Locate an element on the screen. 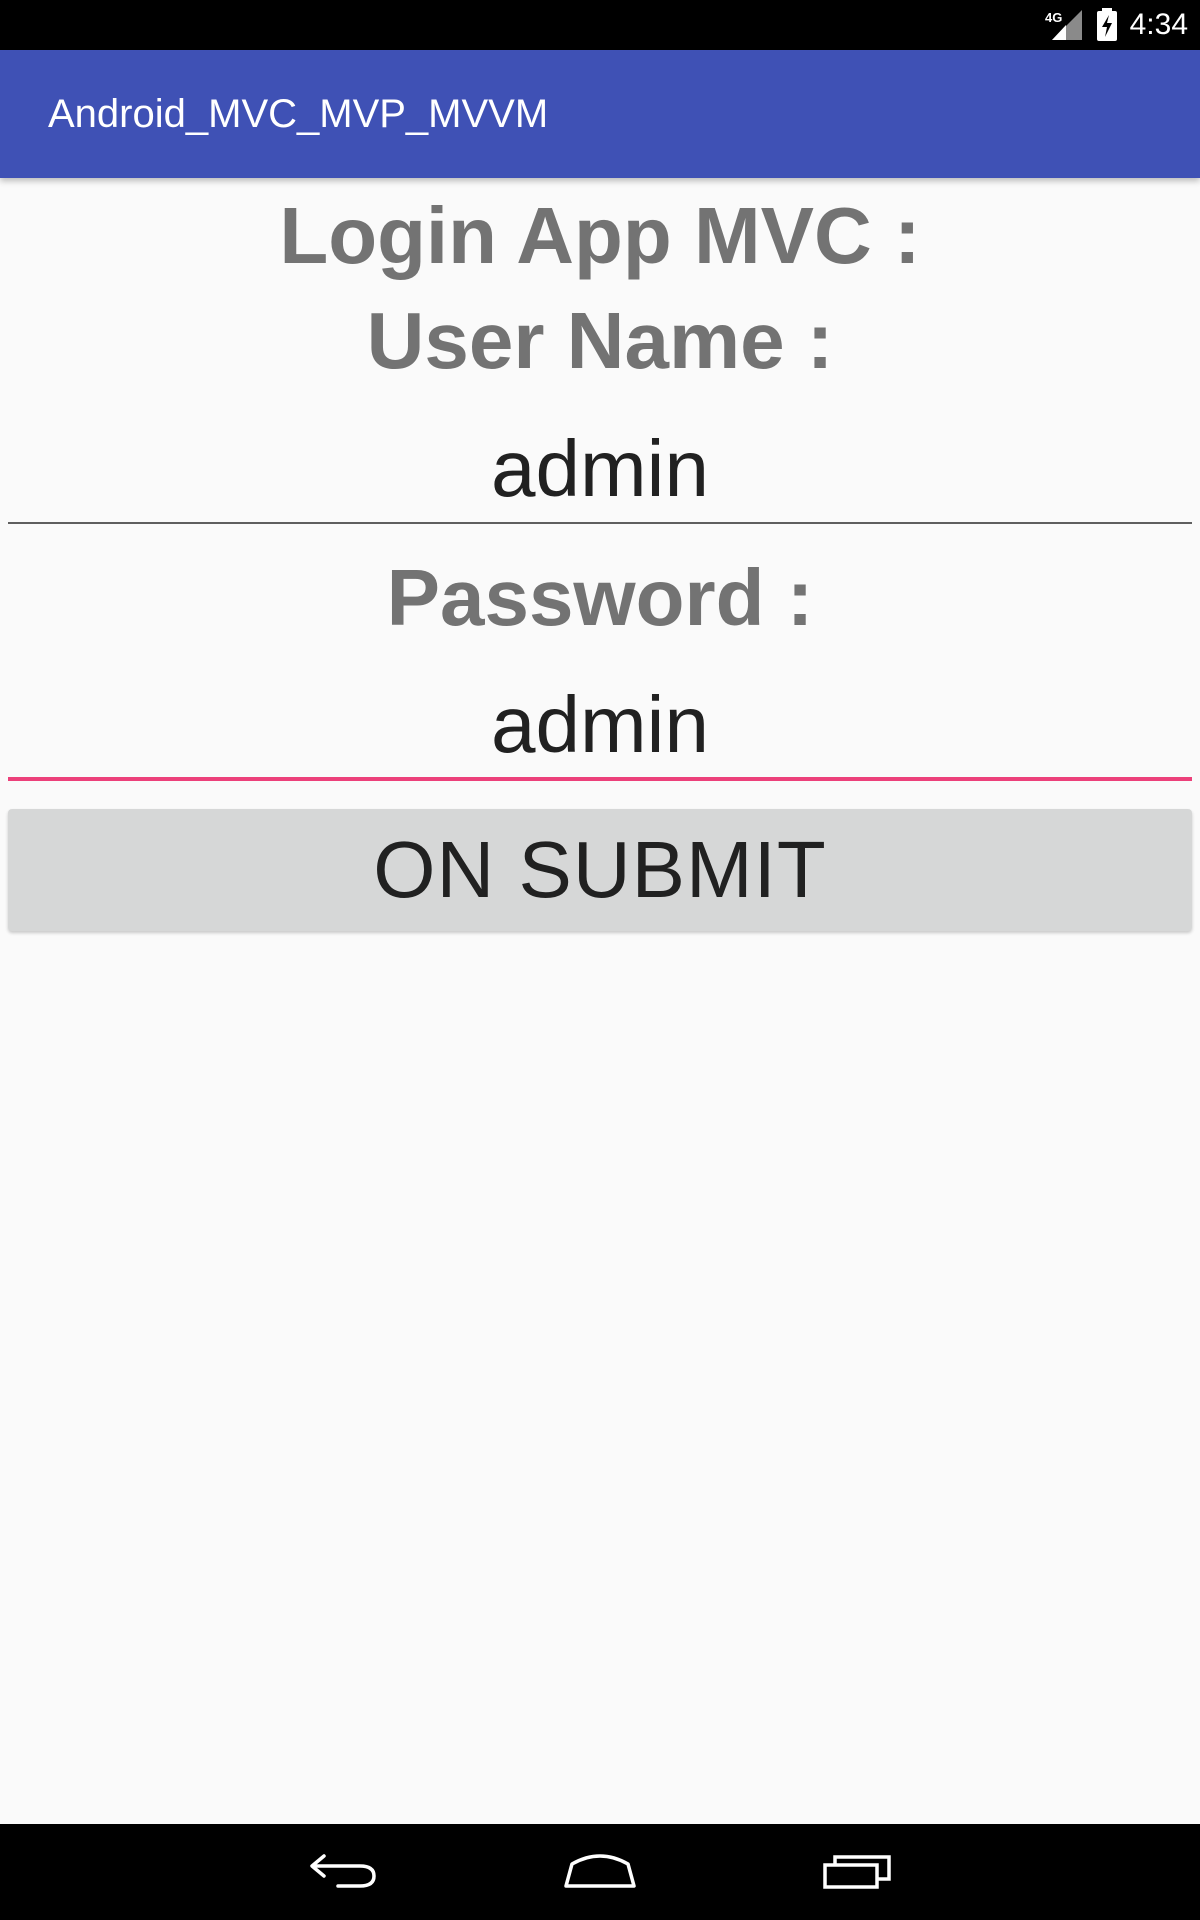 The height and width of the screenshot is (1920, 1200). form-title: Login App MVC : is located at coordinates (600, 235).